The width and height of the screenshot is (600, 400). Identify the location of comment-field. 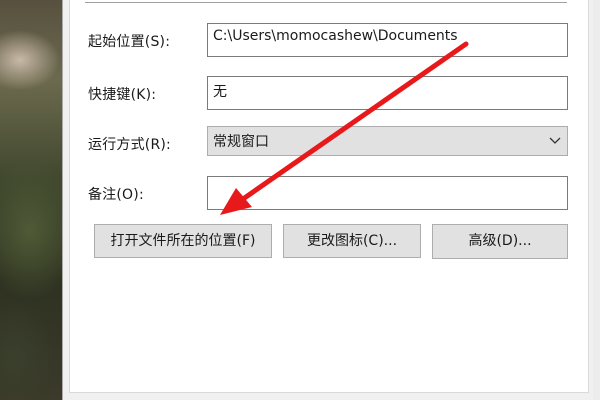
(387, 193).